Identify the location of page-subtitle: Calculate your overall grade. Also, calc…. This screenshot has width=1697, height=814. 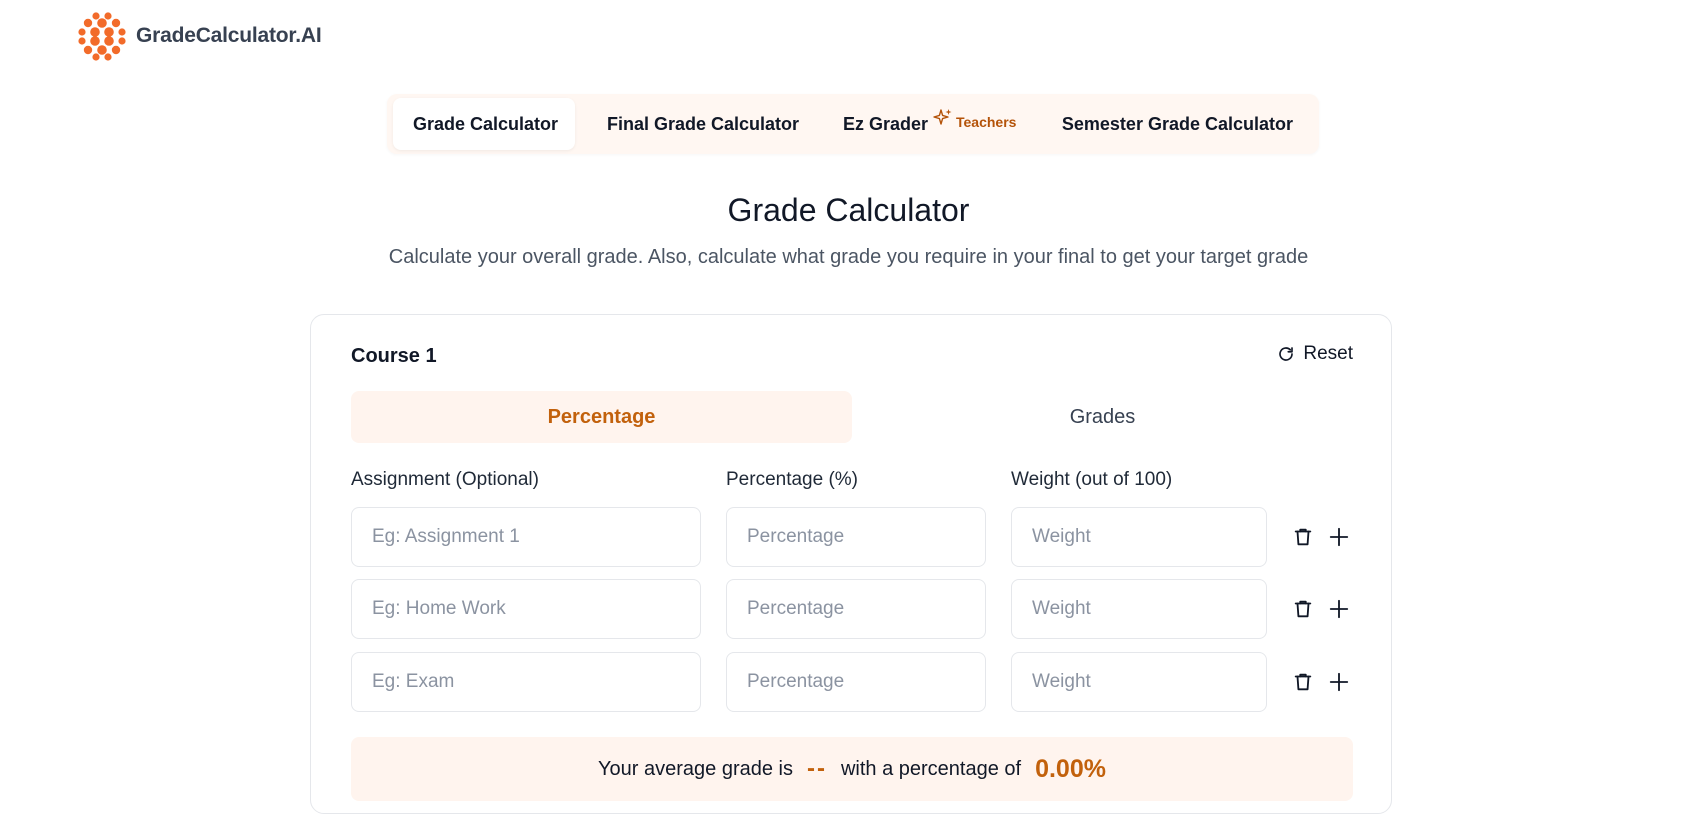
(848, 257).